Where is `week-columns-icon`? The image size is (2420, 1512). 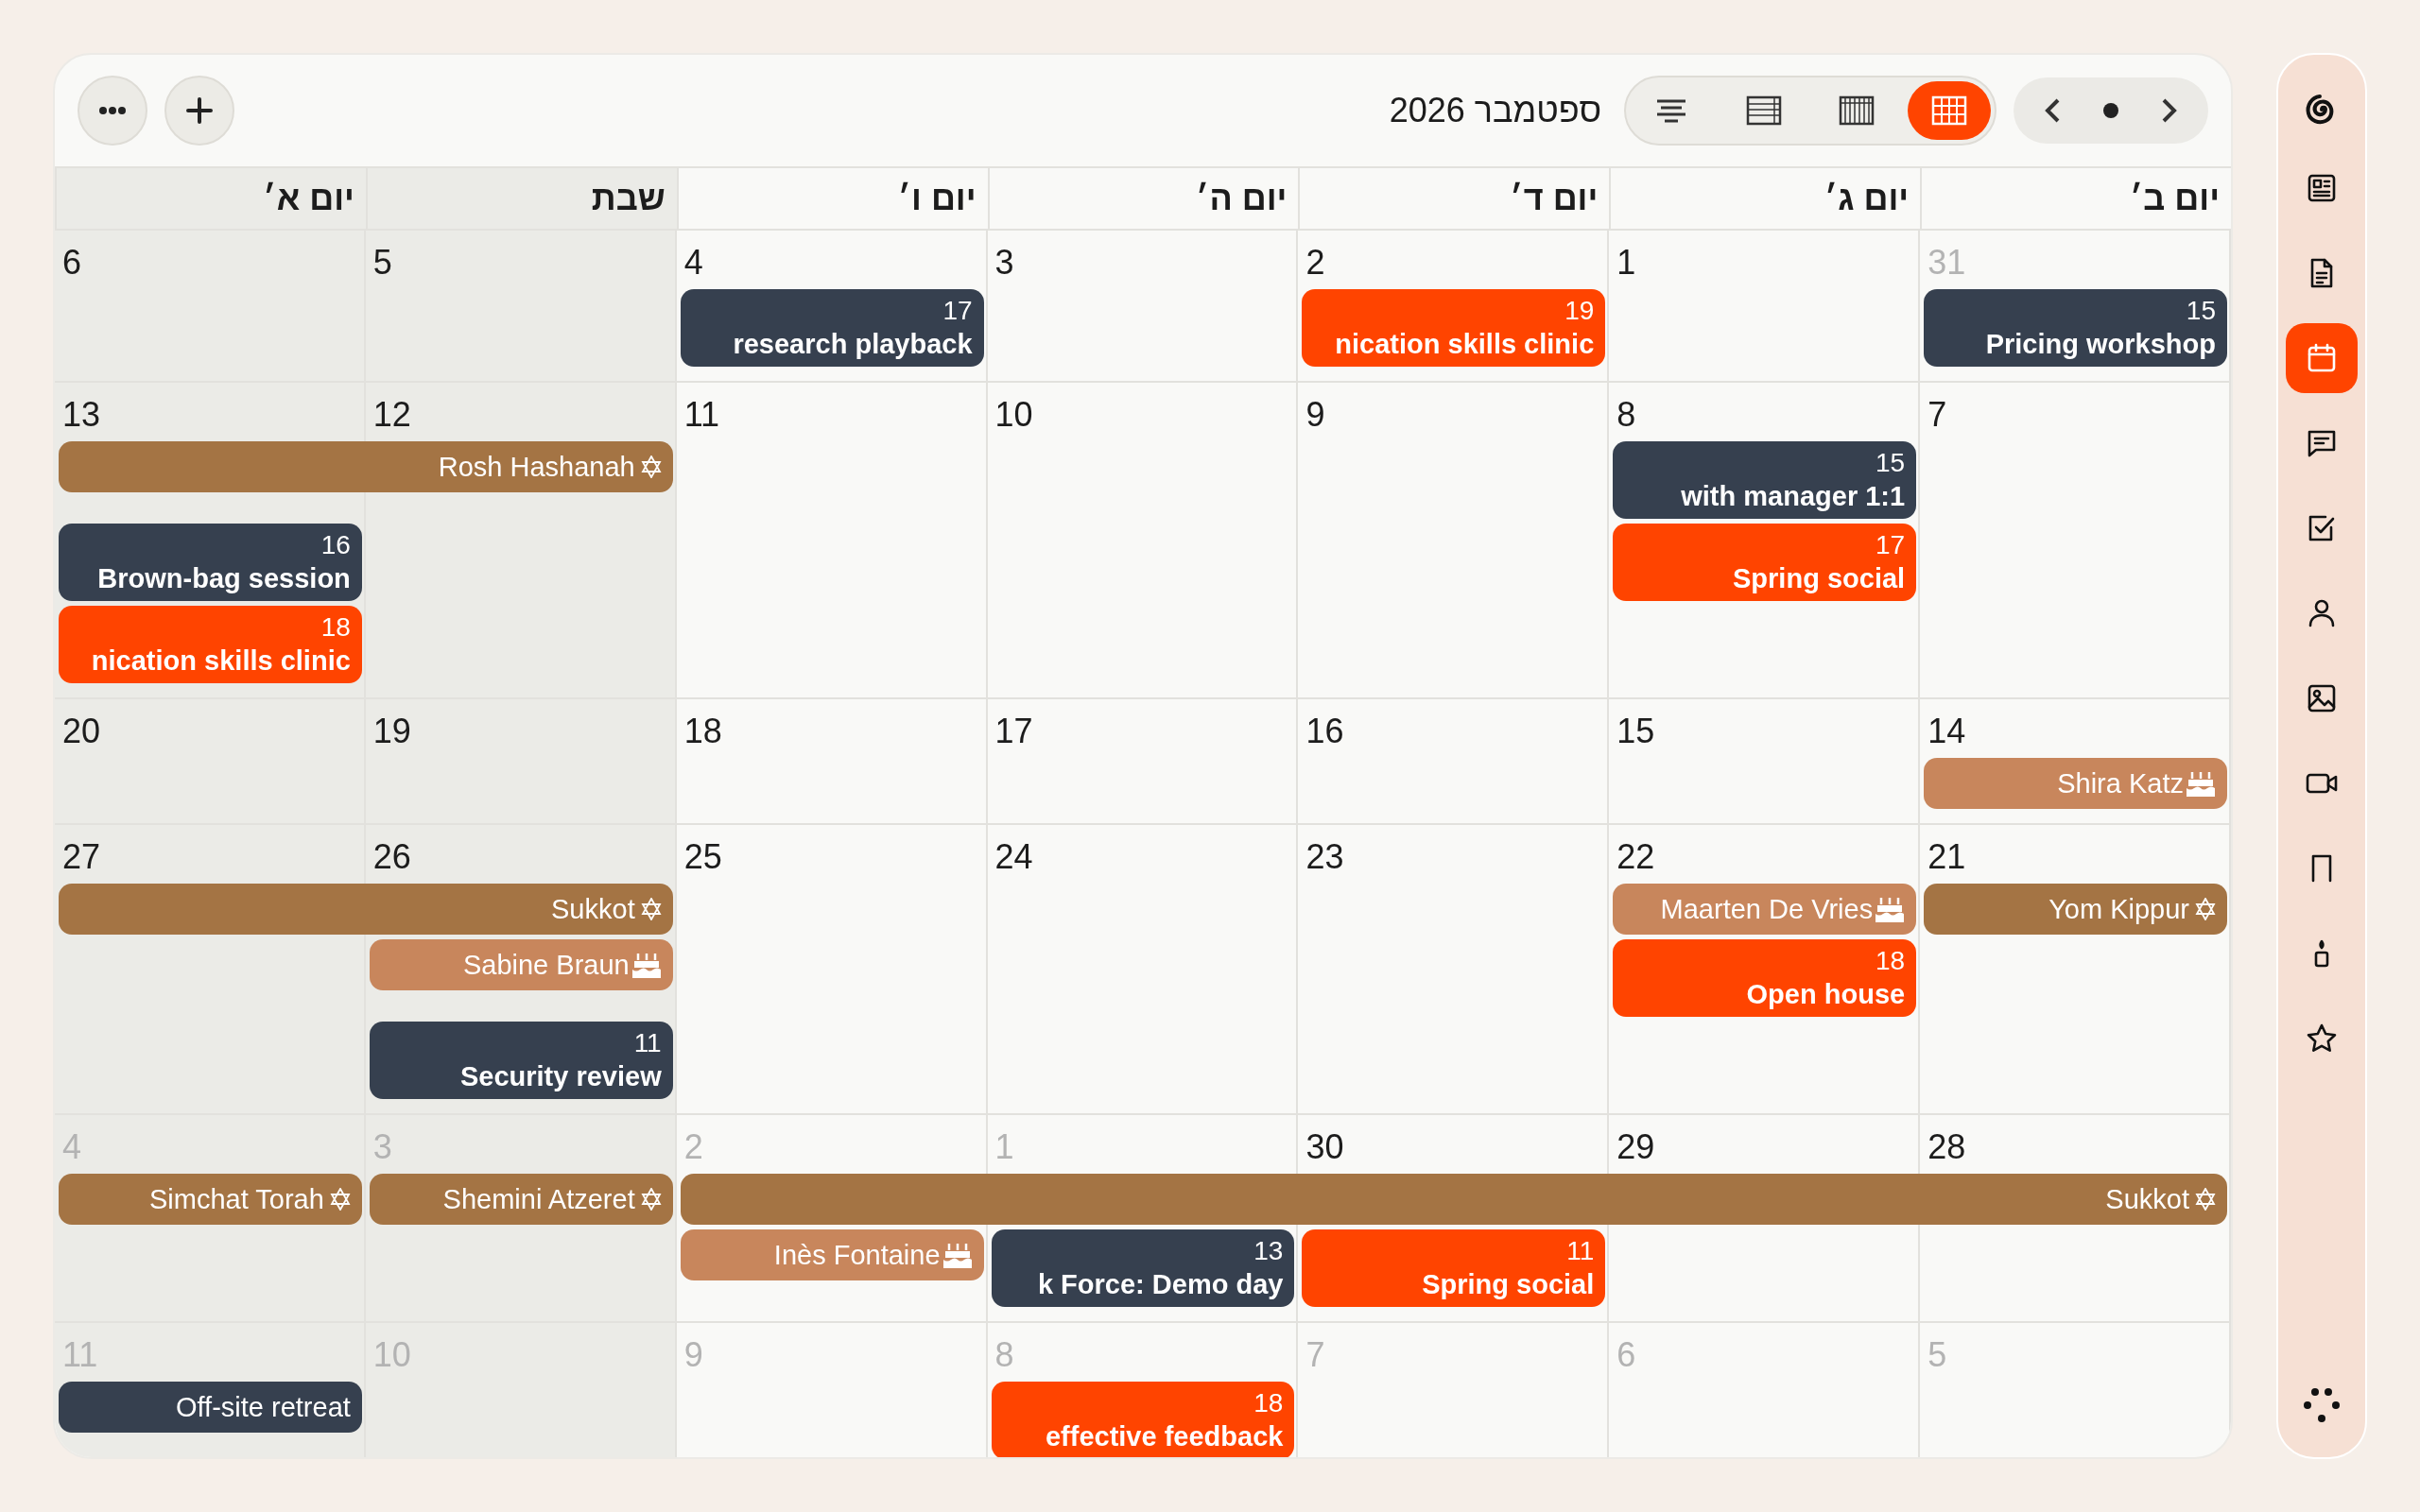
week-columns-icon is located at coordinates (1857, 110).